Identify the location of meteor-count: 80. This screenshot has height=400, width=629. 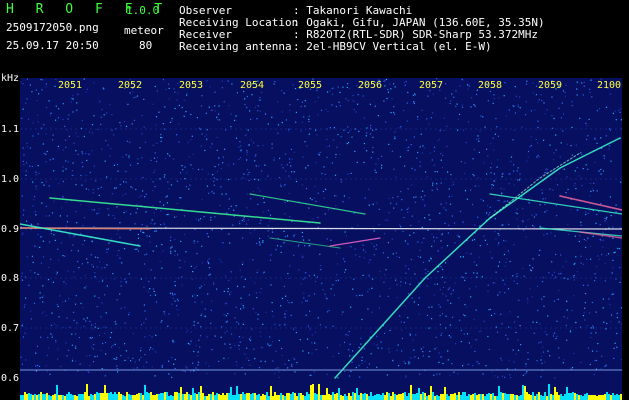
(146, 45).